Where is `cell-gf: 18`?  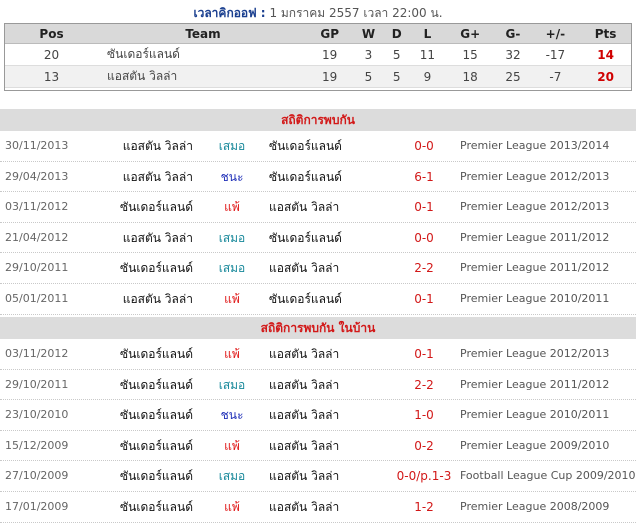
cell-gf: 18 is located at coordinates (470, 76).